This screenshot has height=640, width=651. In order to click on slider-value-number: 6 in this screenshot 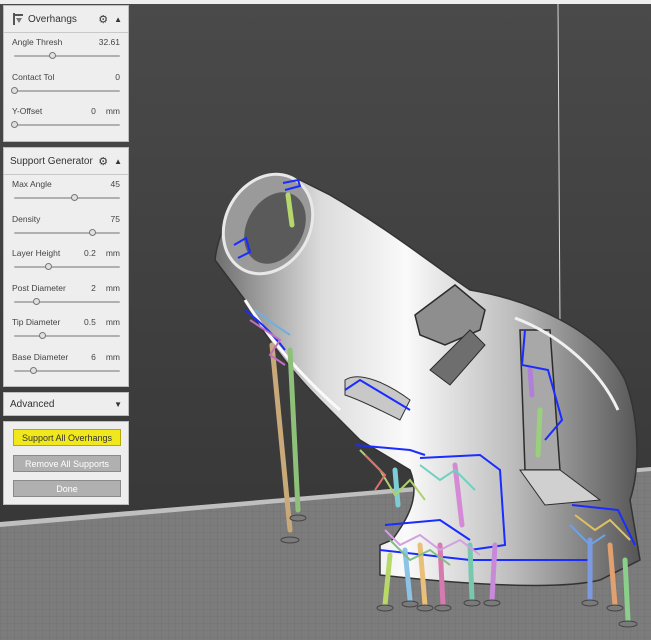, I will do `click(93, 356)`.